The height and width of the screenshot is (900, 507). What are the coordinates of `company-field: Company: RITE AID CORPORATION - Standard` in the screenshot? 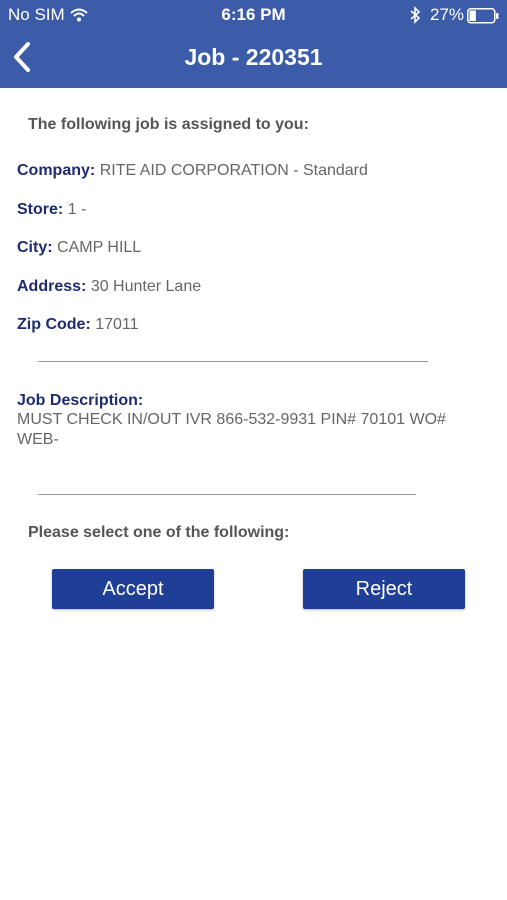 It's located at (192, 171).